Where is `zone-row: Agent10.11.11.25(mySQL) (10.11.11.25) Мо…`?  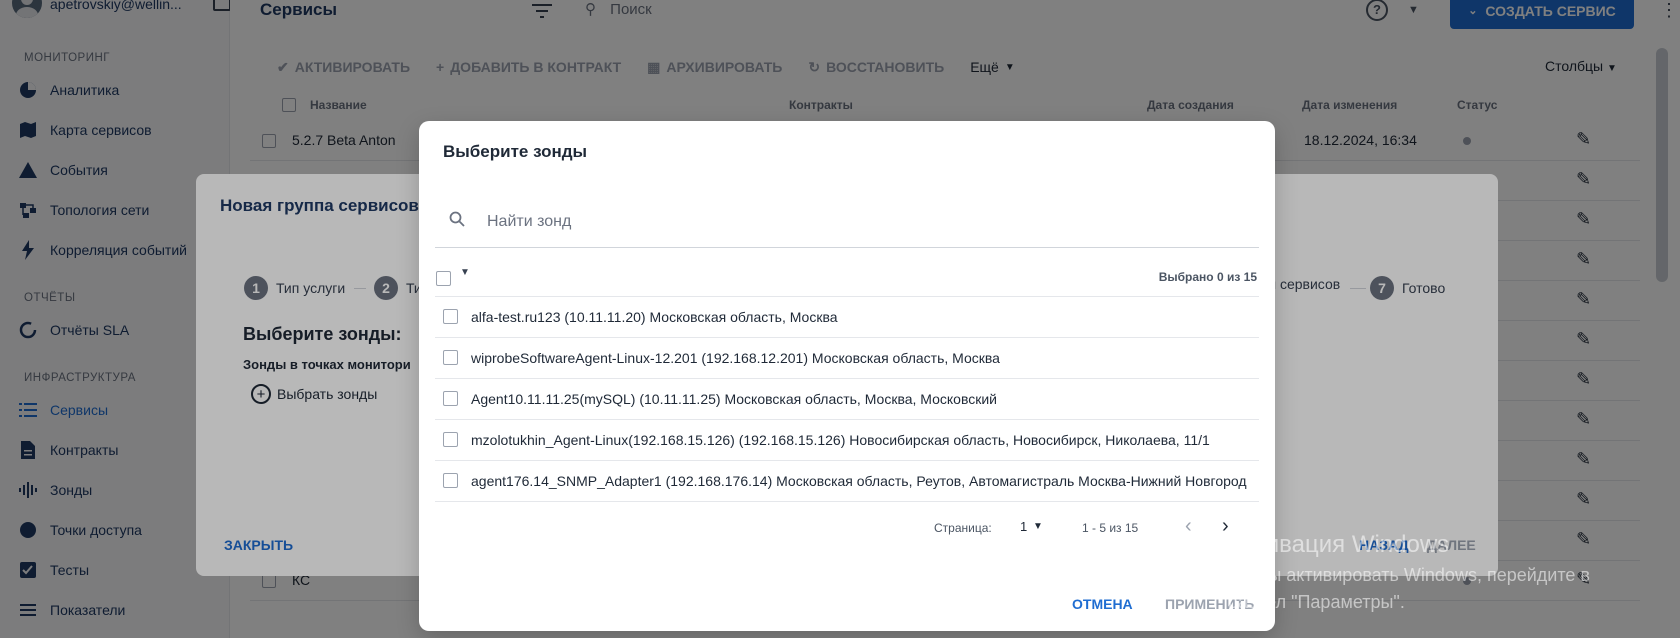
zone-row: Agent10.11.11.25(mySQL) (10.11.11.25) Мо… is located at coordinates (847, 399).